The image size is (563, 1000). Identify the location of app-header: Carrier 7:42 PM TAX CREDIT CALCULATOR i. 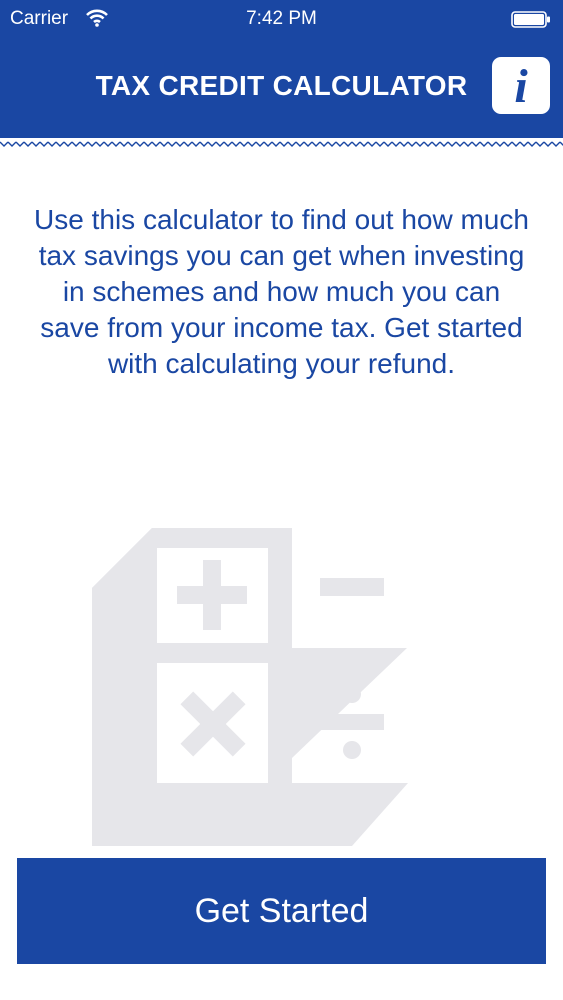
(281, 69).